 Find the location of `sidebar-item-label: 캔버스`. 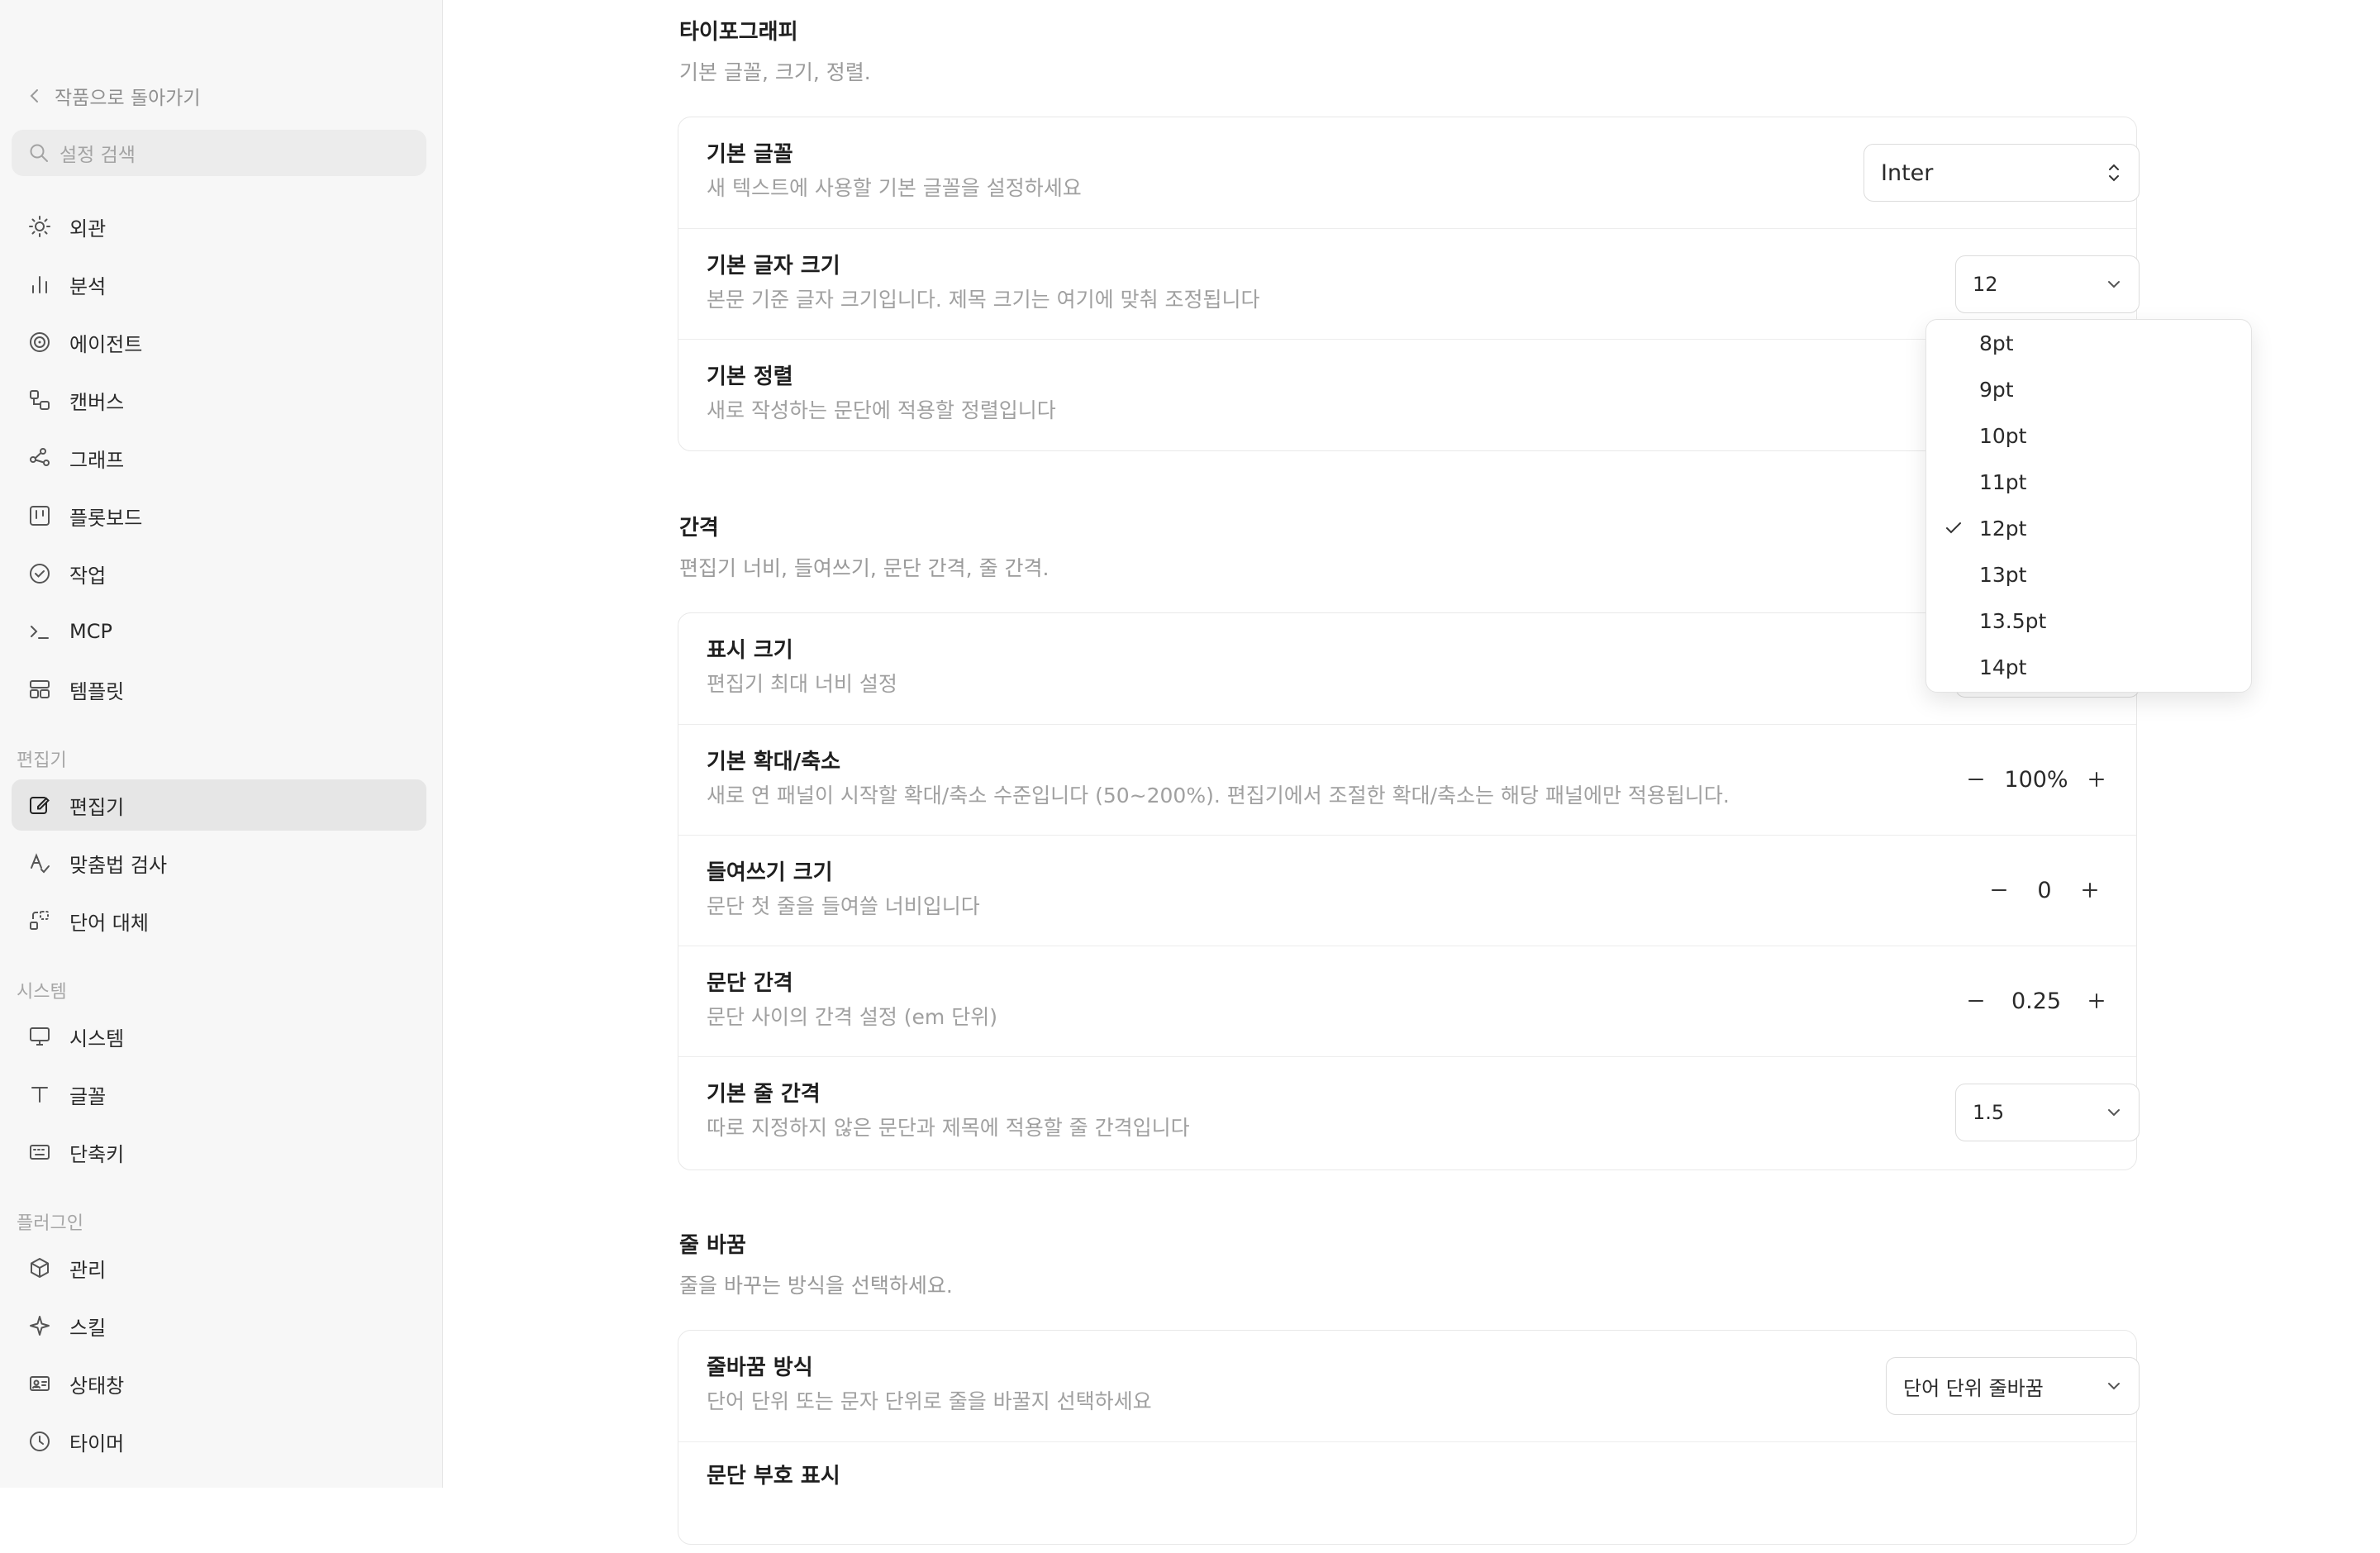

sidebar-item-label: 캔버스 is located at coordinates (97, 402).